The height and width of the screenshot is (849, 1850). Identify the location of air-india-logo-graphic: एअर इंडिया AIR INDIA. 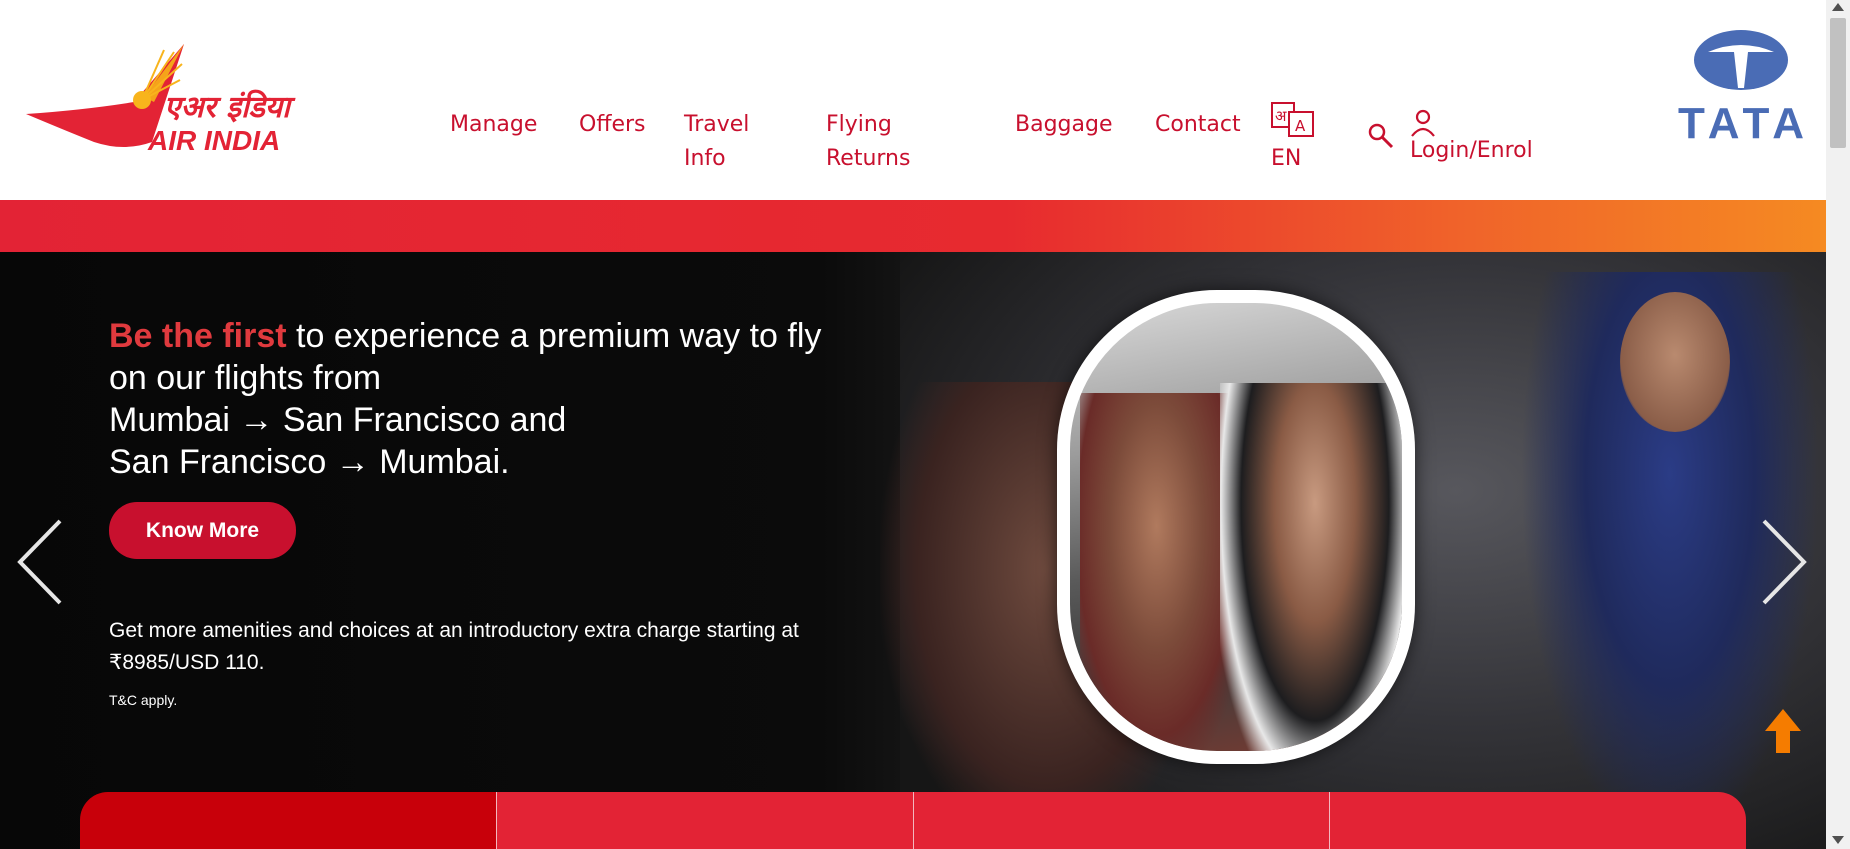
(161, 100).